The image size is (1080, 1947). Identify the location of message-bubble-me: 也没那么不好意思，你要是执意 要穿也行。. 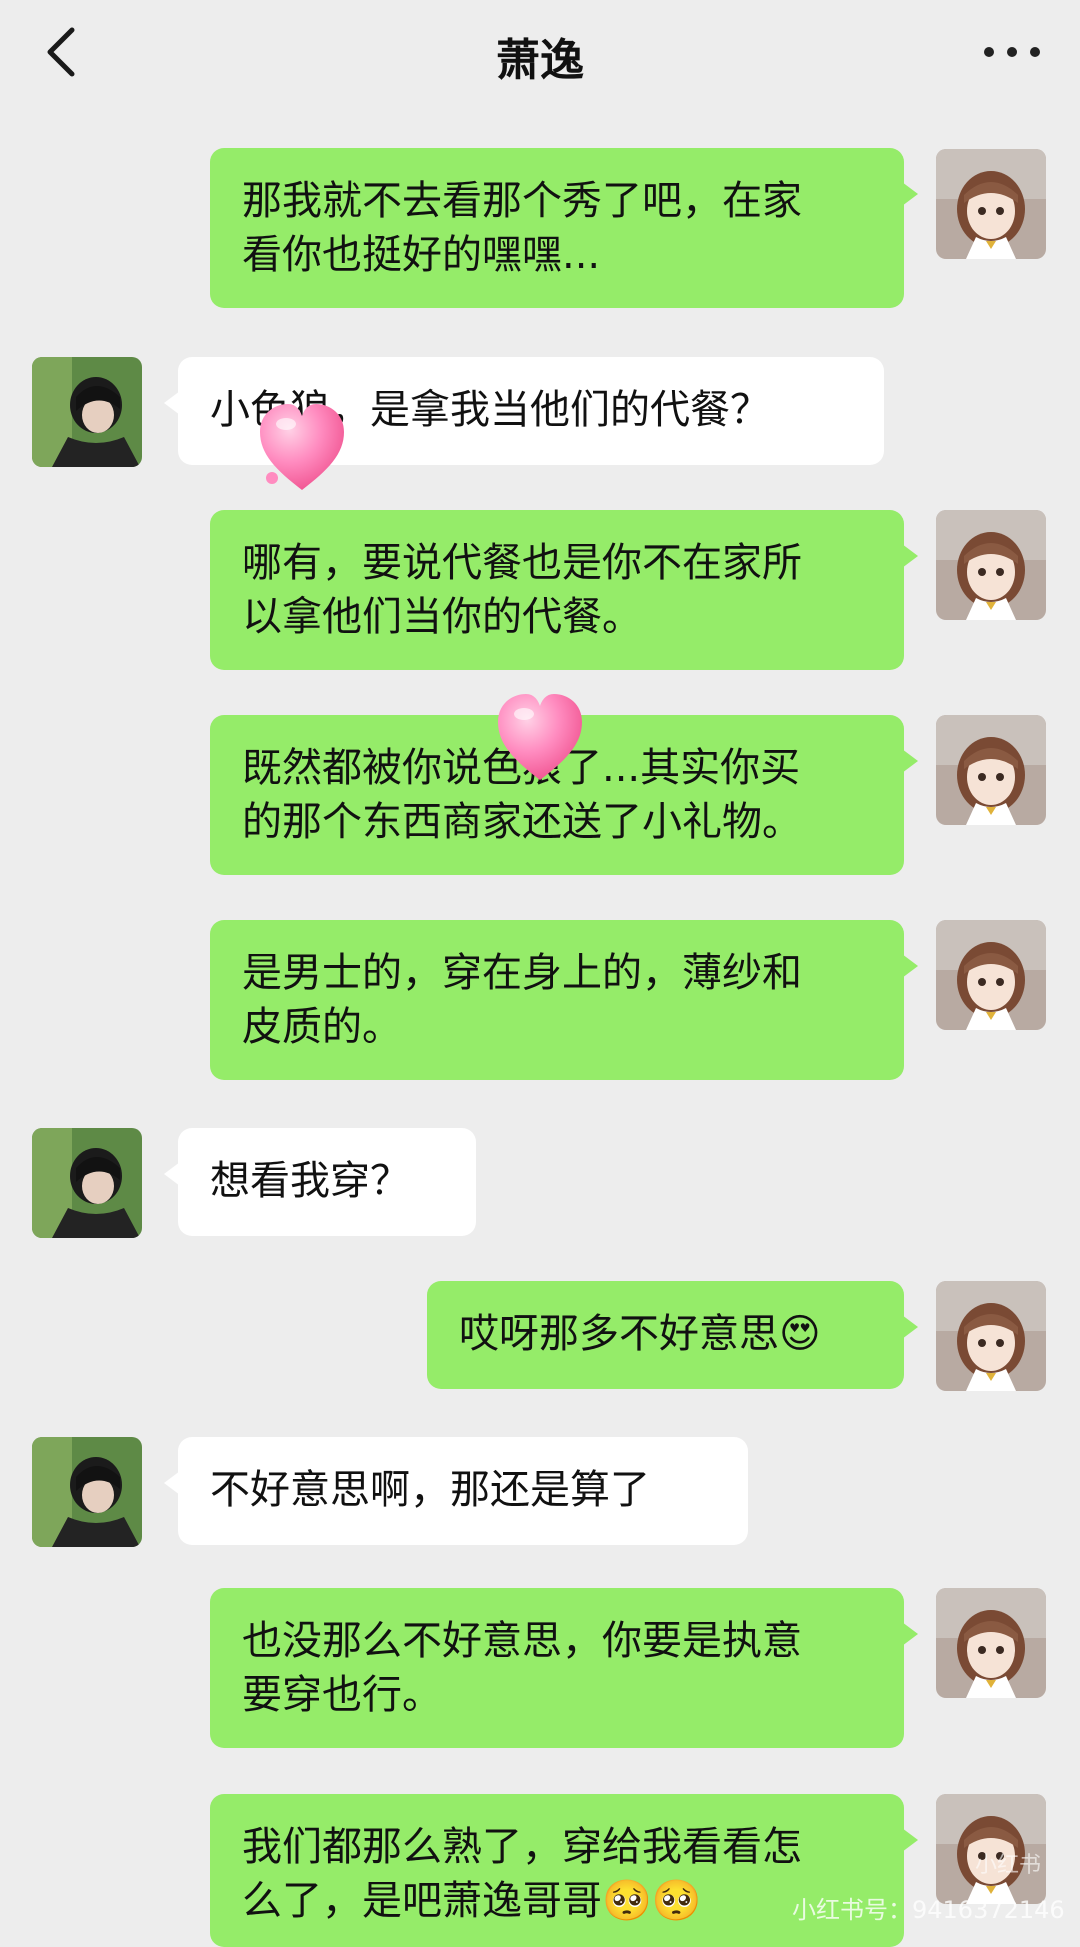
(564, 1668).